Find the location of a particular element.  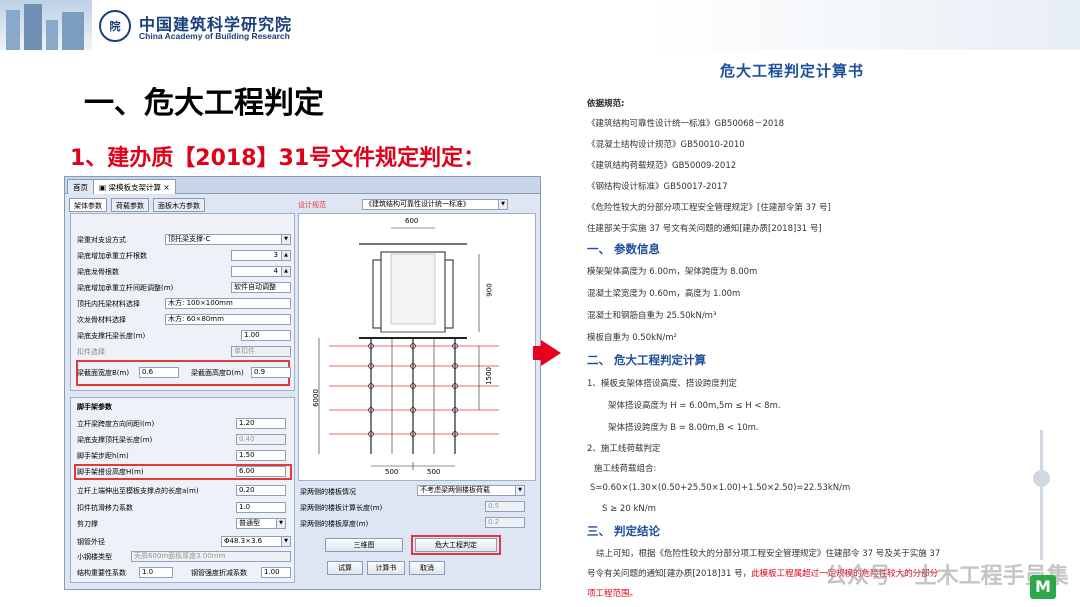

doc-param: 模架架体高度为 6.00m，架体跨度为 8.00m is located at coordinates (672, 272).